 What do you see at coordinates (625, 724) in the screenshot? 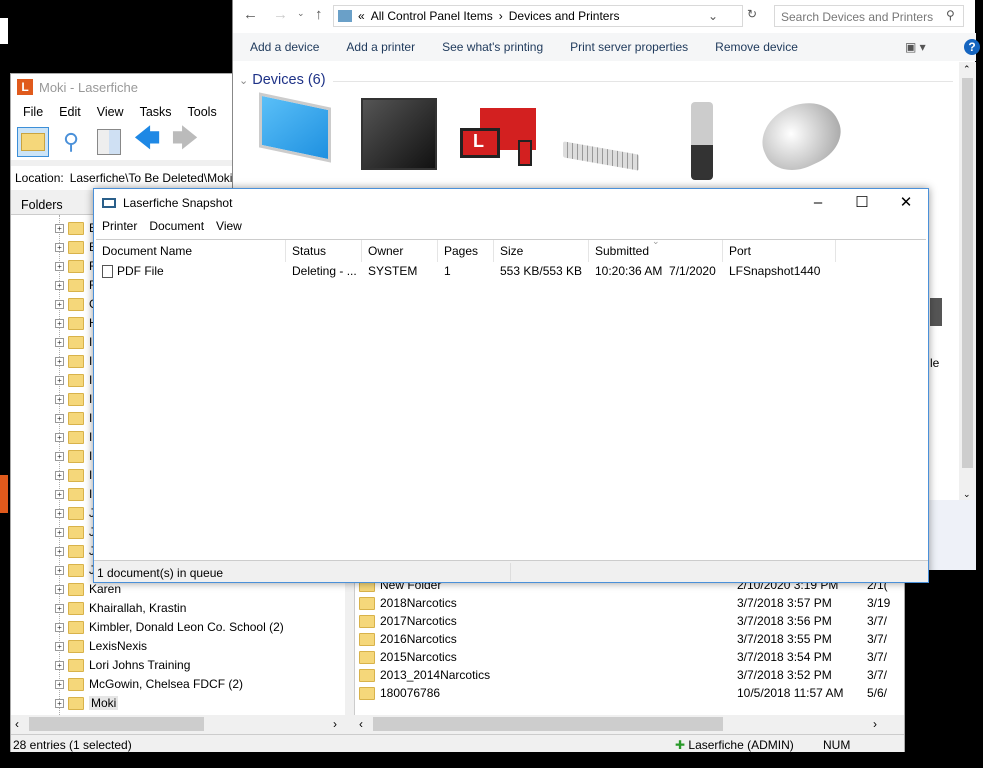
I see `list-hscrollbar: ‹ ›` at bounding box center [625, 724].